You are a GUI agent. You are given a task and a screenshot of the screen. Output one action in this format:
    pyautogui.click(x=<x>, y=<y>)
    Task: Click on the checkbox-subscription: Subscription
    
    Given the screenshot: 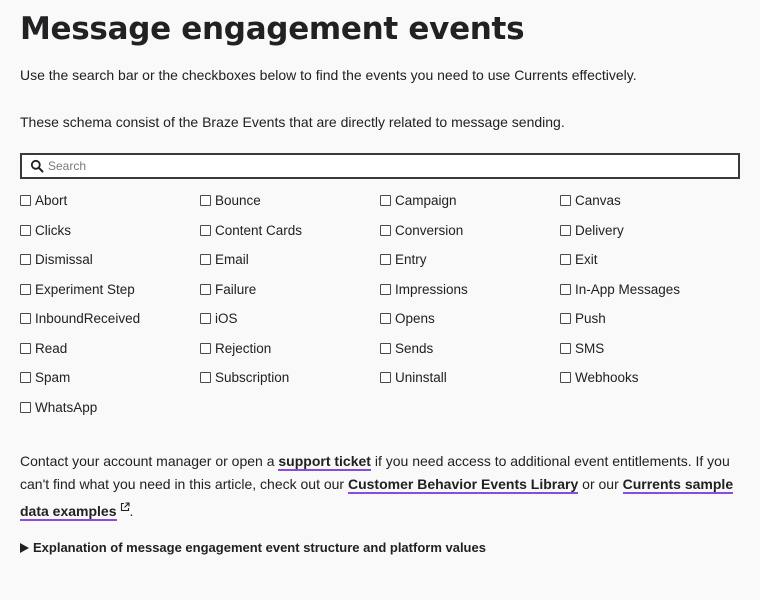 What is the action you would take?
    pyautogui.click(x=244, y=377)
    